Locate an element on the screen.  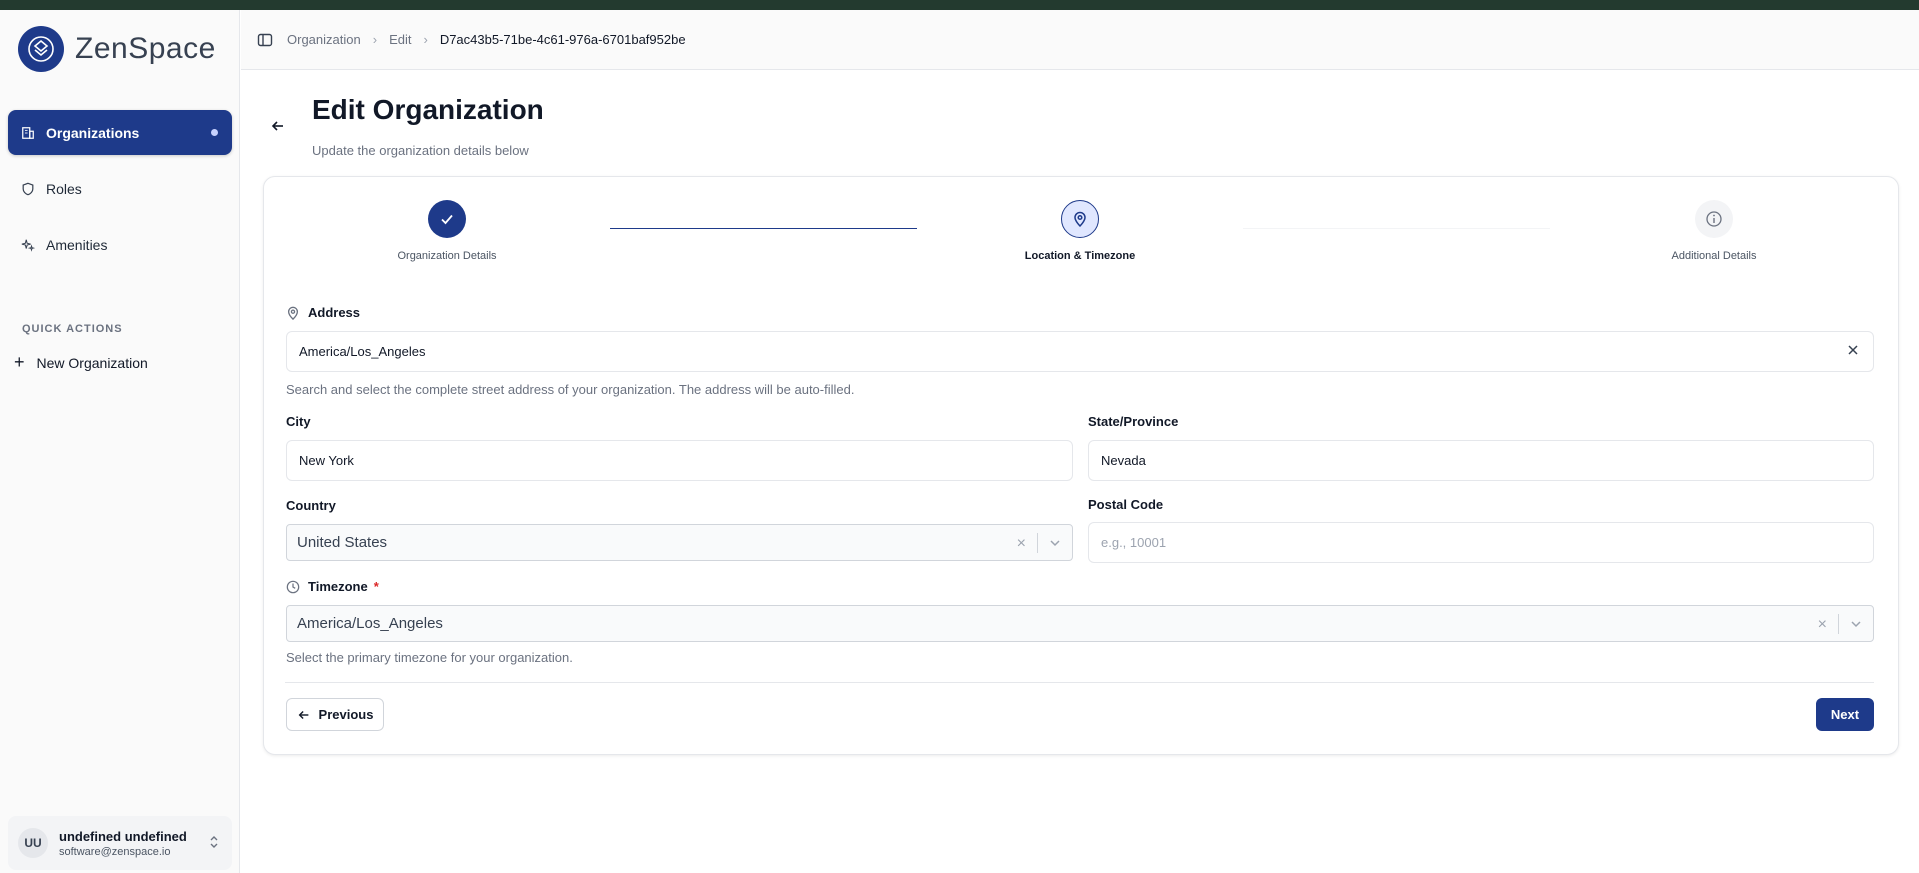
user-email: software@zenspace.io is located at coordinates (115, 851).